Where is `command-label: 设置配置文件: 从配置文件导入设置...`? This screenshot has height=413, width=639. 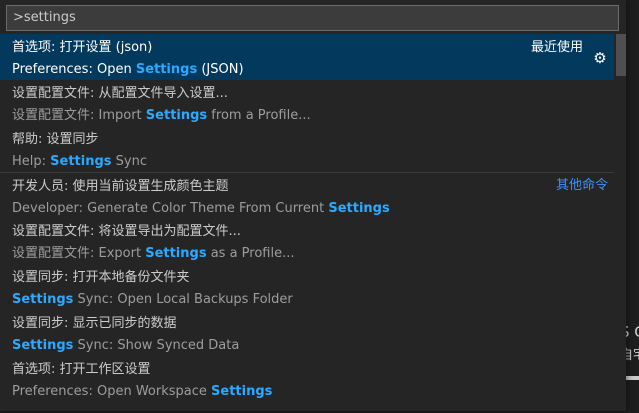
command-label: 设置配置文件: 从配置文件导入设置... is located at coordinates (120, 93).